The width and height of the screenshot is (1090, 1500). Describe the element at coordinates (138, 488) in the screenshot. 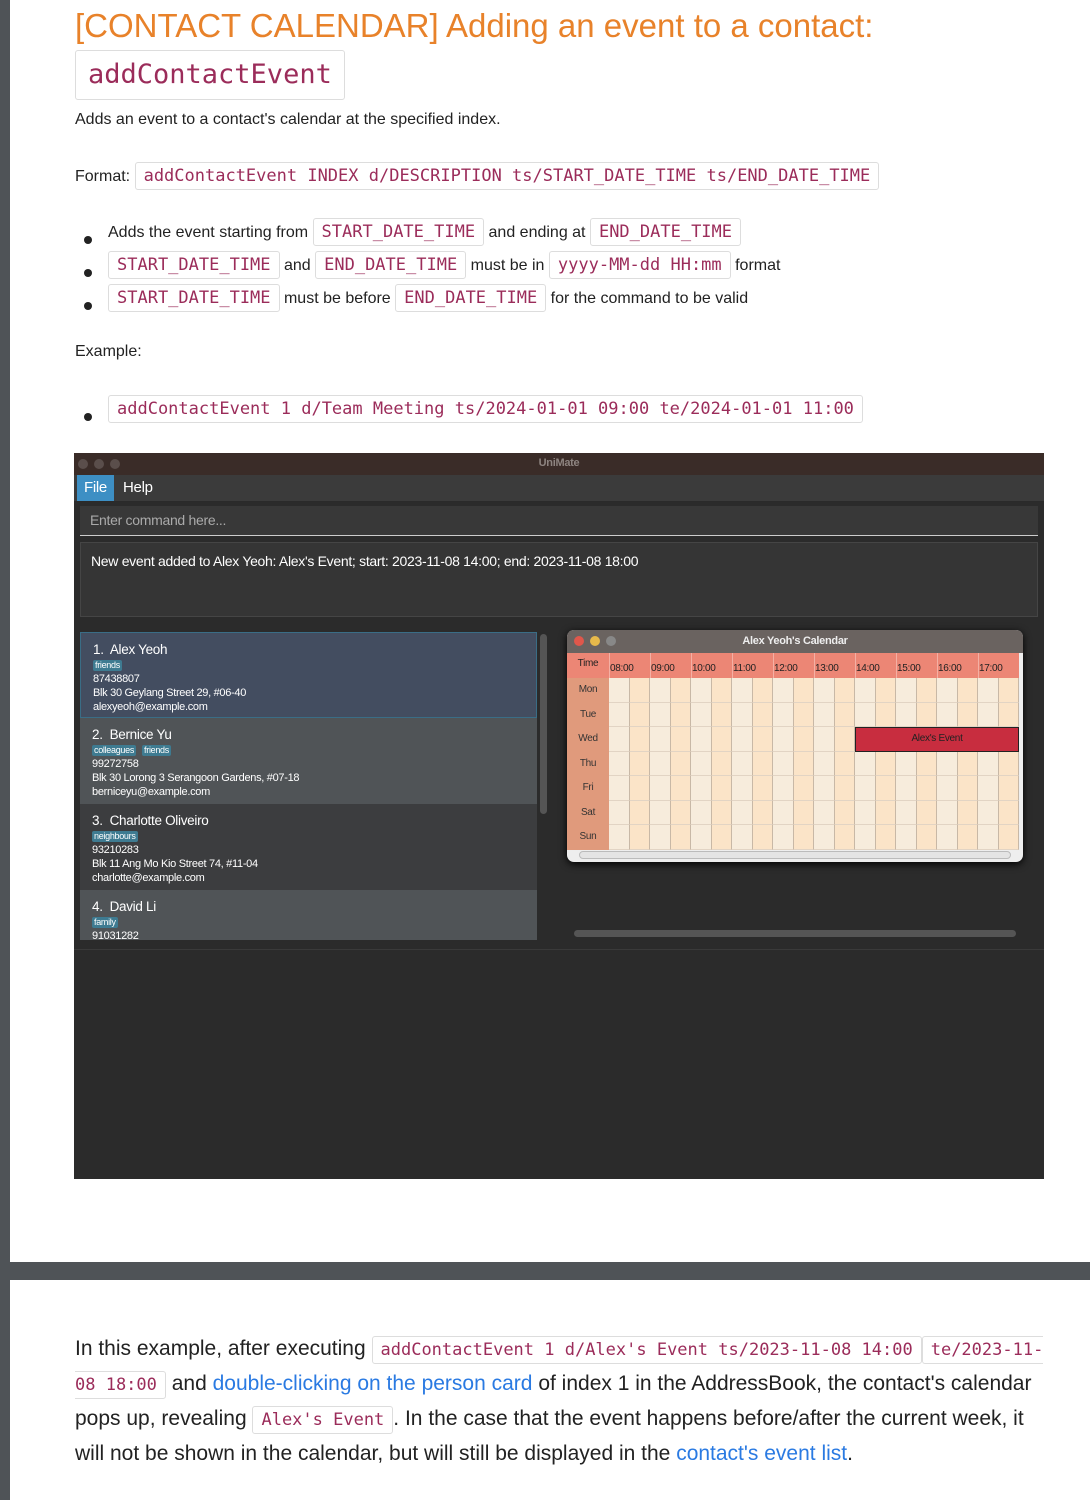

I see `menu-help: Help` at that location.